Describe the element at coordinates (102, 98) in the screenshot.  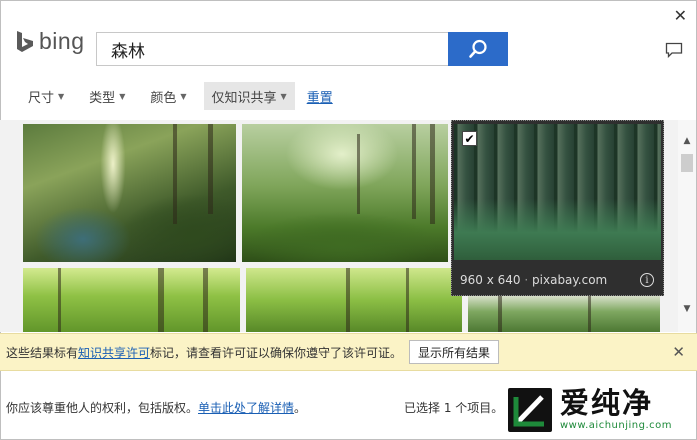
I see `filter-type-label: 类型` at that location.